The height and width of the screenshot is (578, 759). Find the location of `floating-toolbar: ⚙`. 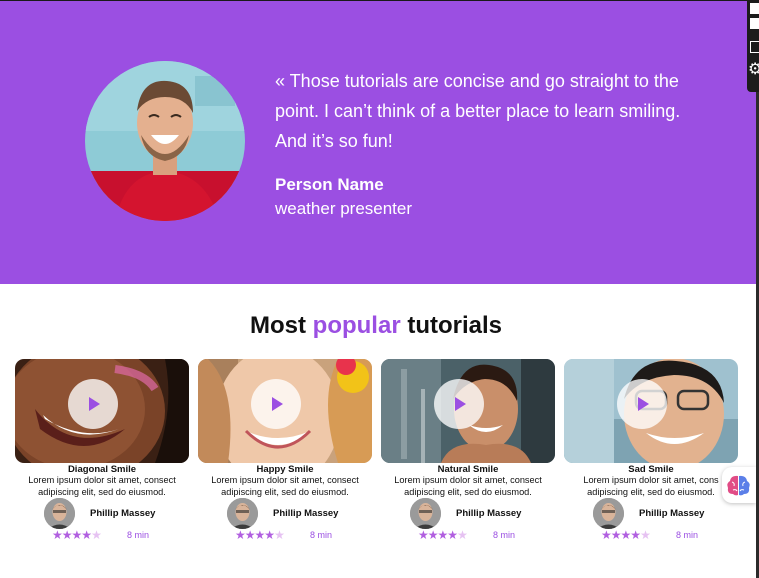

floating-toolbar: ⚙ is located at coordinates (753, 46).